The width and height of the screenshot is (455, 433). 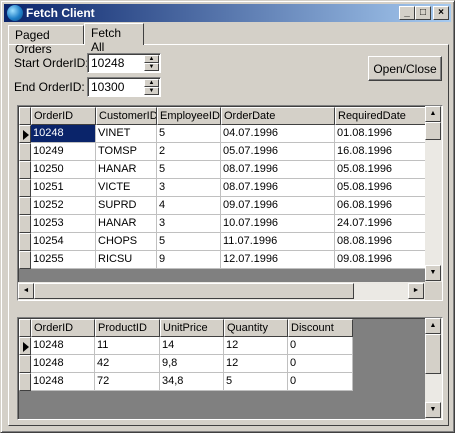 What do you see at coordinates (194, 291) in the screenshot?
I see `orders-hscroll-thumb` at bounding box center [194, 291].